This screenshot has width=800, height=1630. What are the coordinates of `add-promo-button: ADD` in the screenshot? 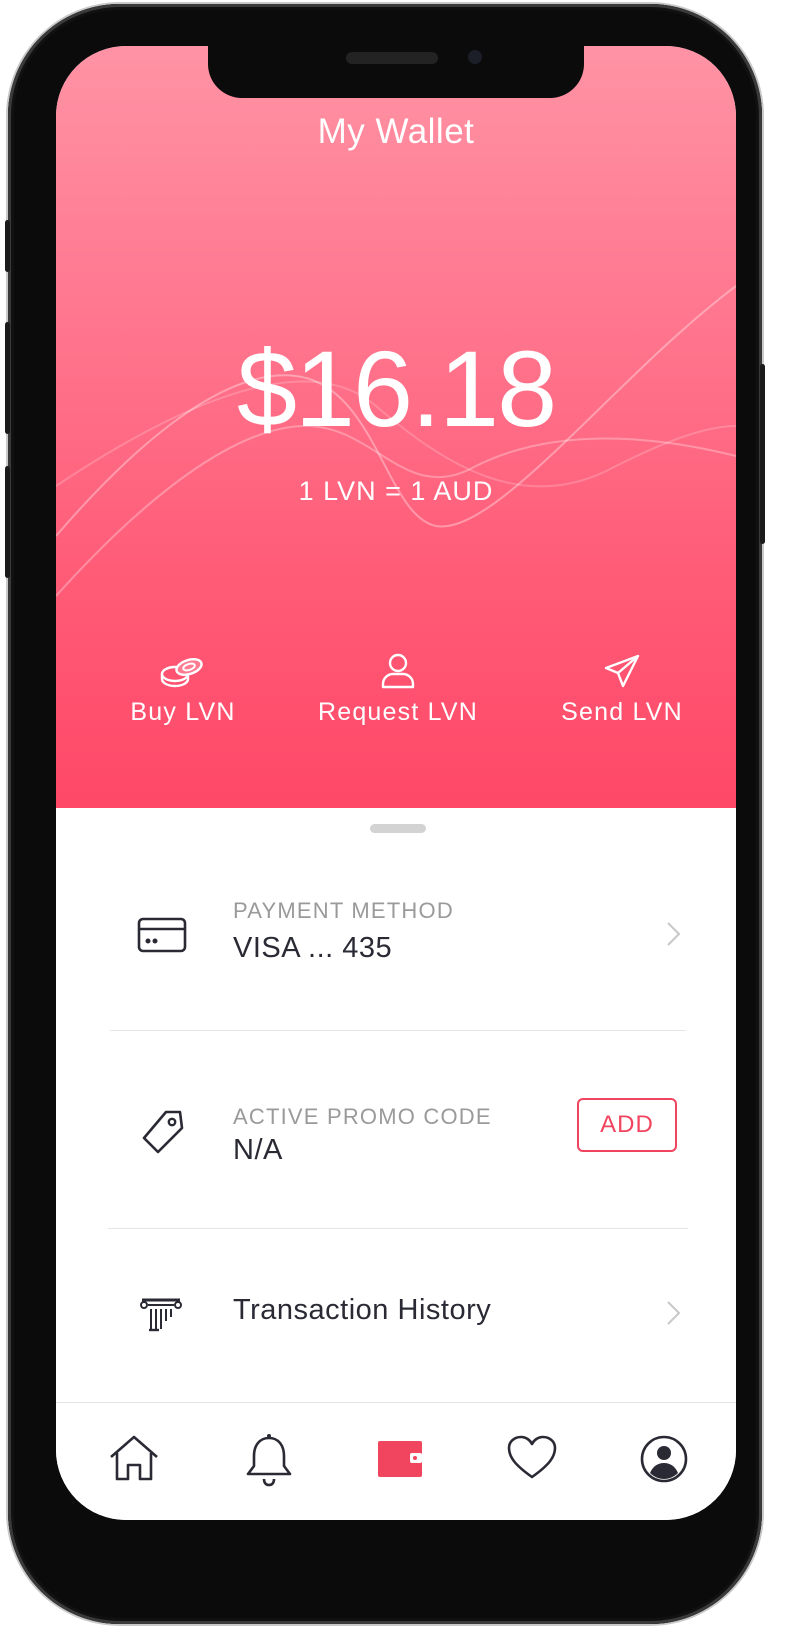 It's located at (627, 1125).